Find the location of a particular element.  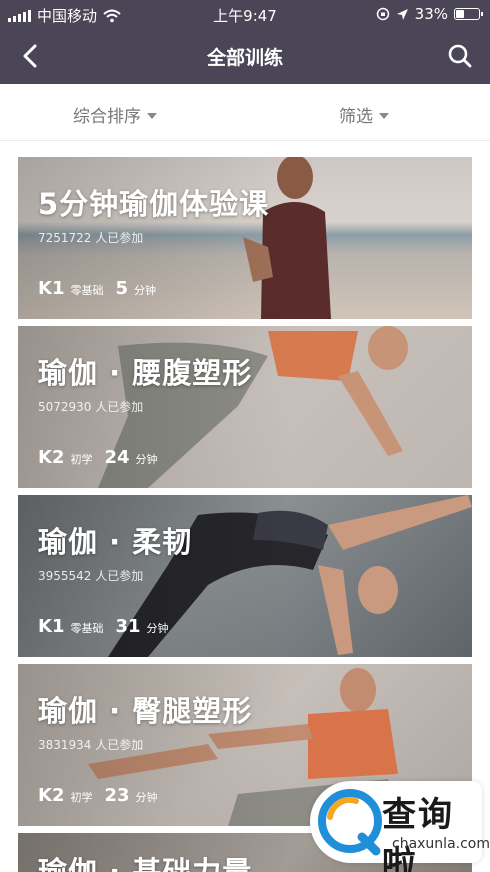

course-participants: 5072930 人已参加 is located at coordinates (91, 407).